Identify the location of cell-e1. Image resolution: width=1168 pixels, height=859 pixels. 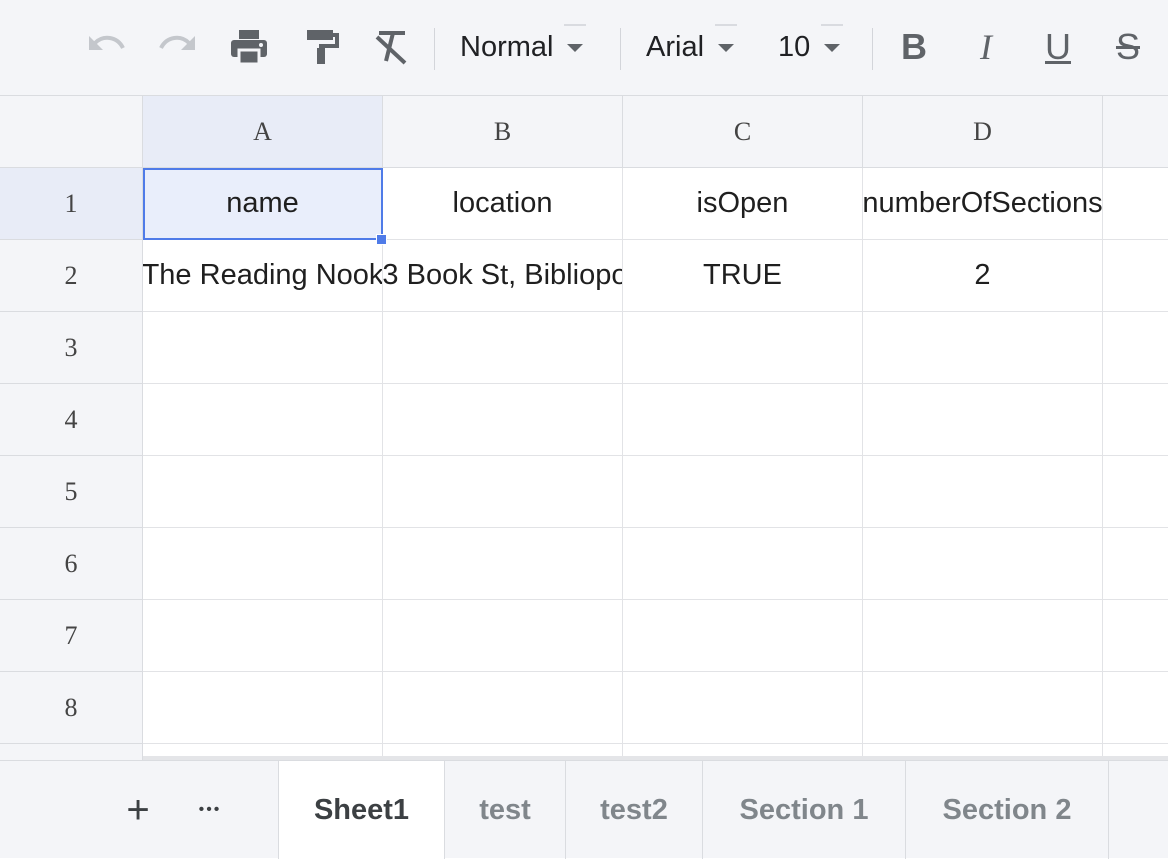
(1135, 204).